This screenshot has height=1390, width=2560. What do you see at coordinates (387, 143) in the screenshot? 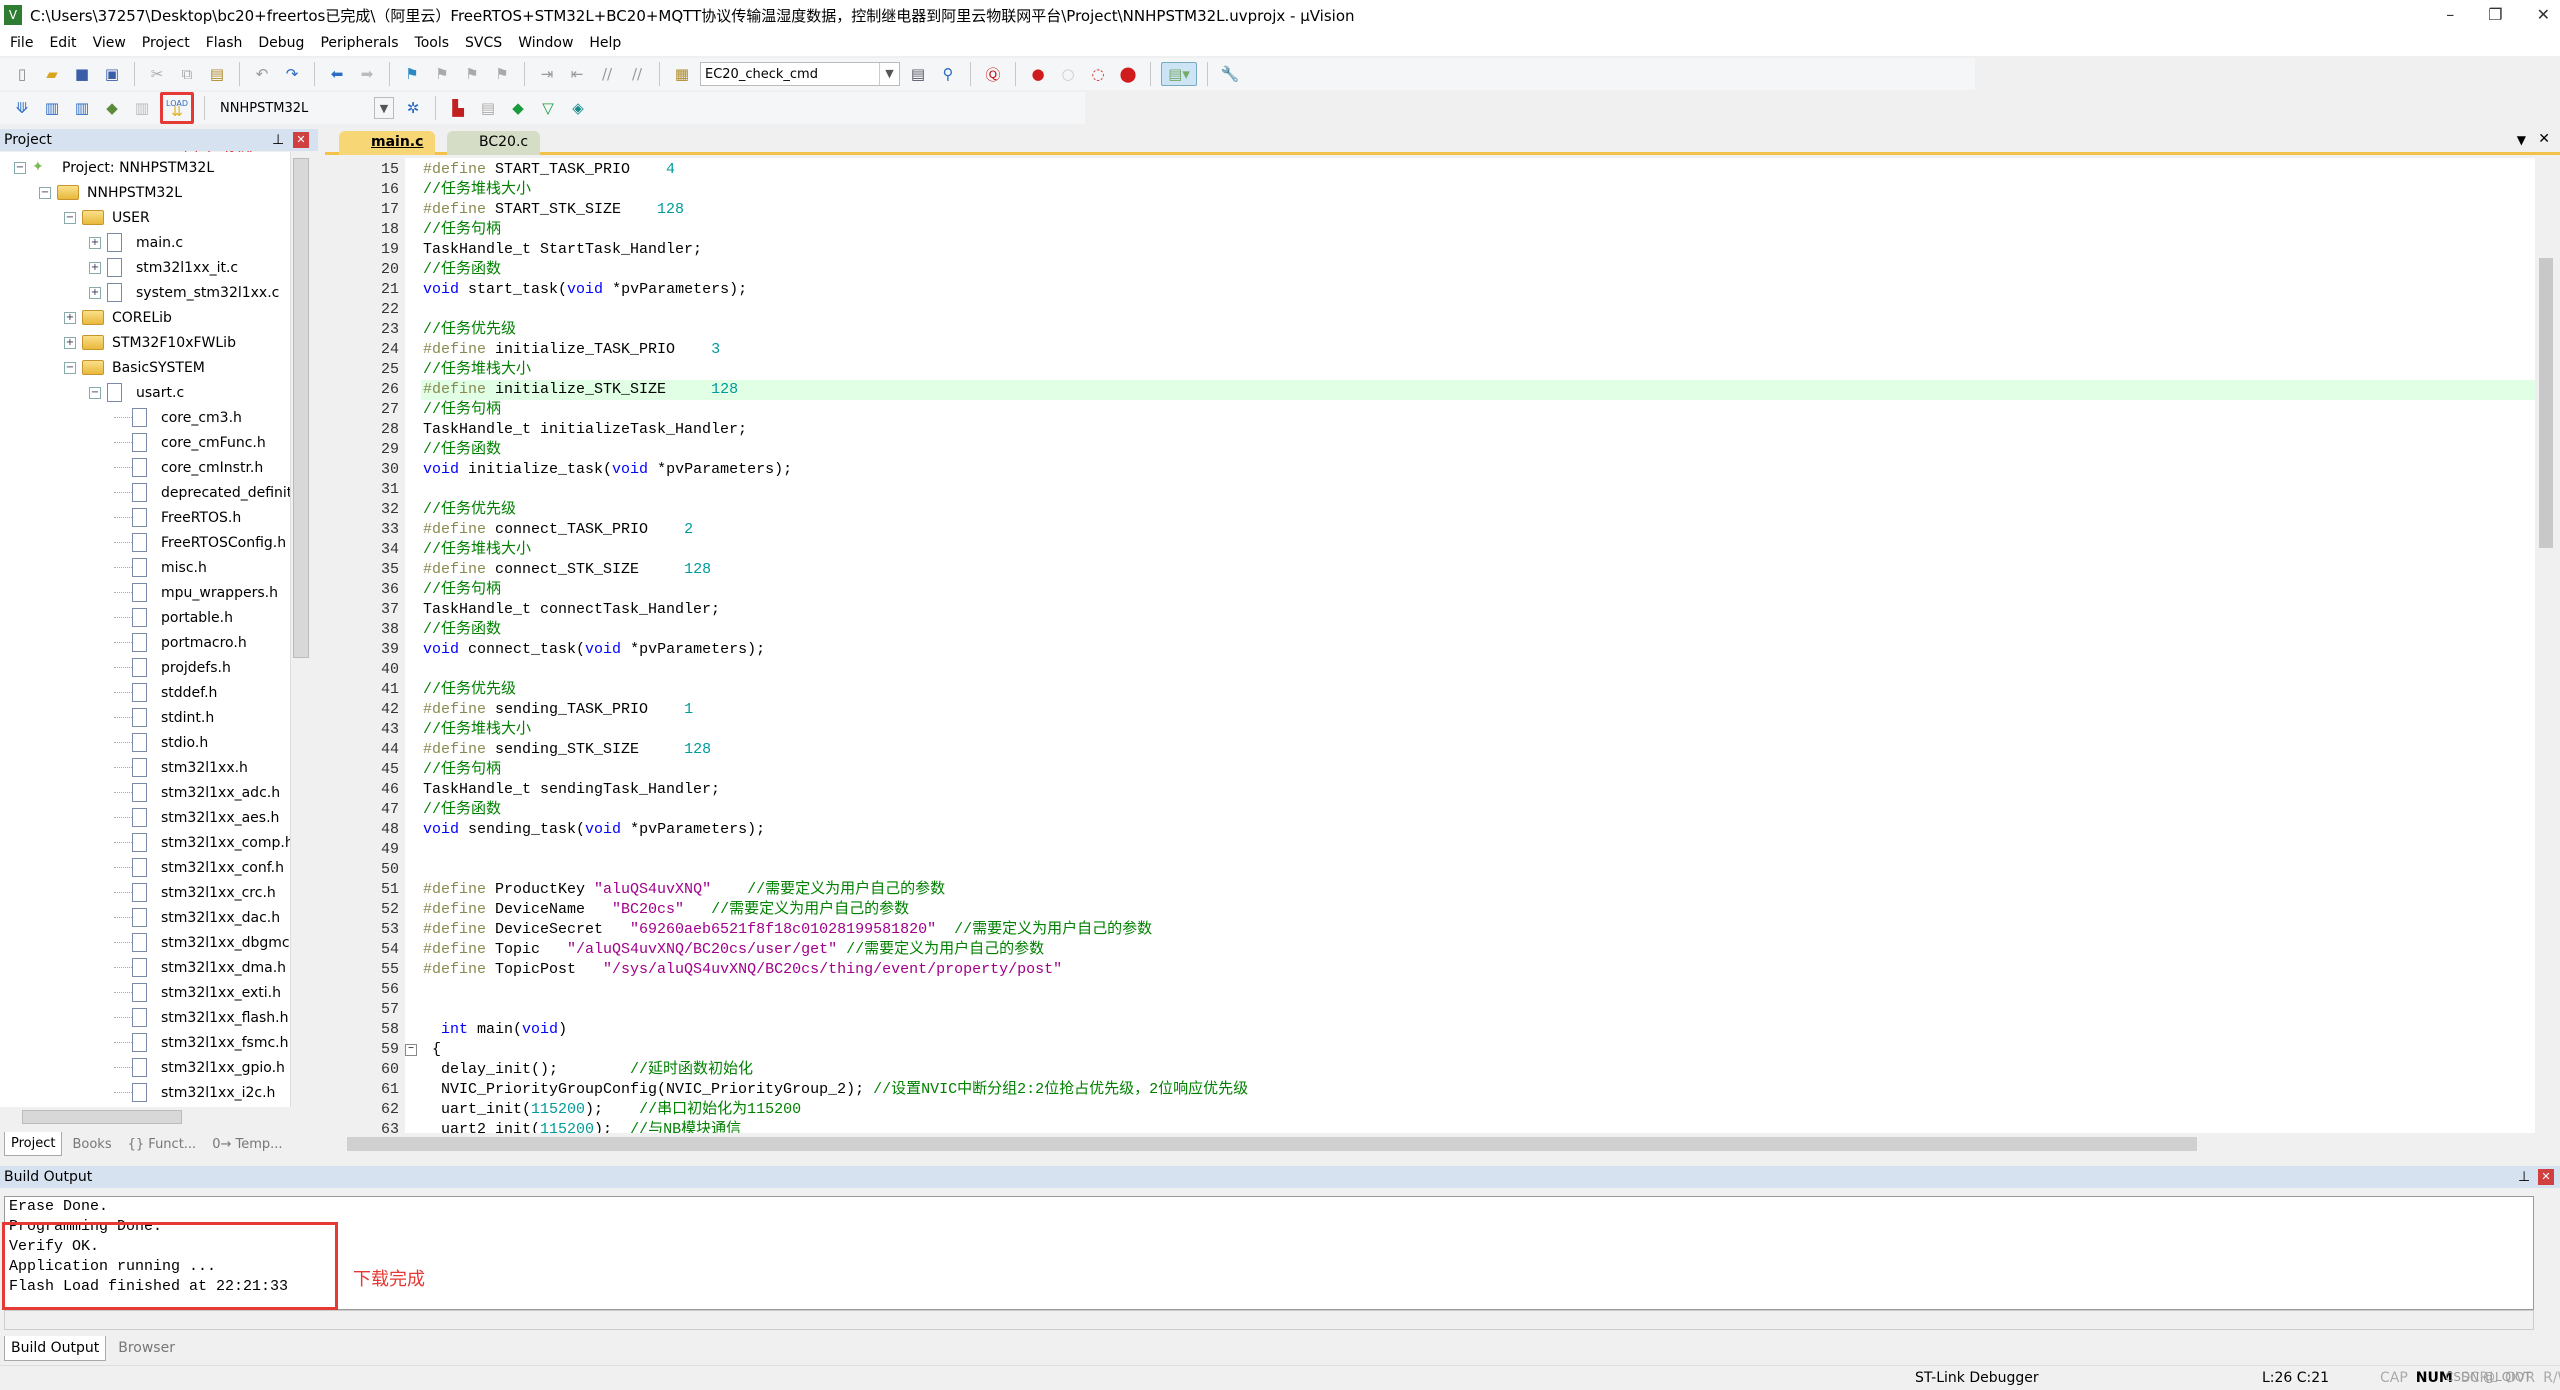
I see `tab-main-c: main.c` at bounding box center [387, 143].